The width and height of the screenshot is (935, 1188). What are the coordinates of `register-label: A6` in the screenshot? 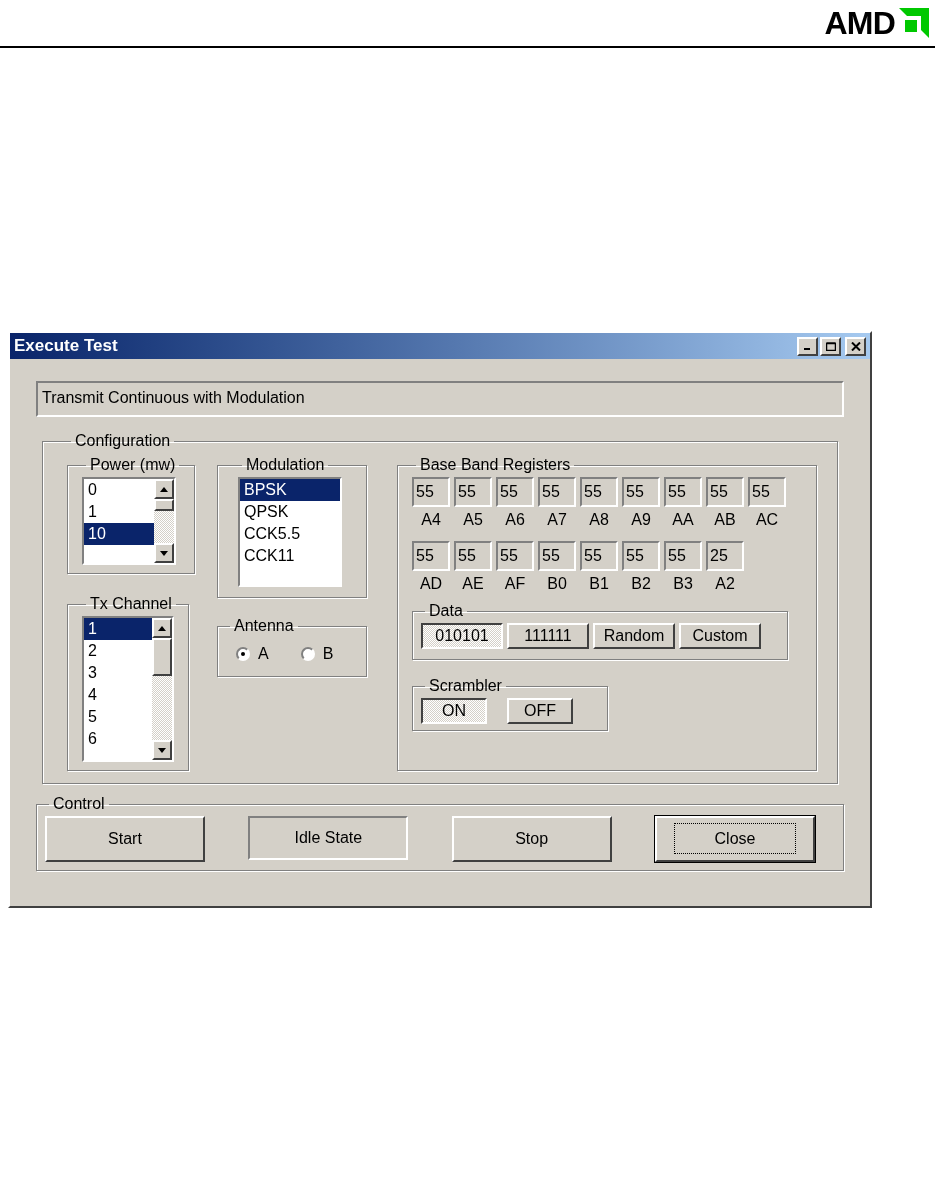 It's located at (515, 520).